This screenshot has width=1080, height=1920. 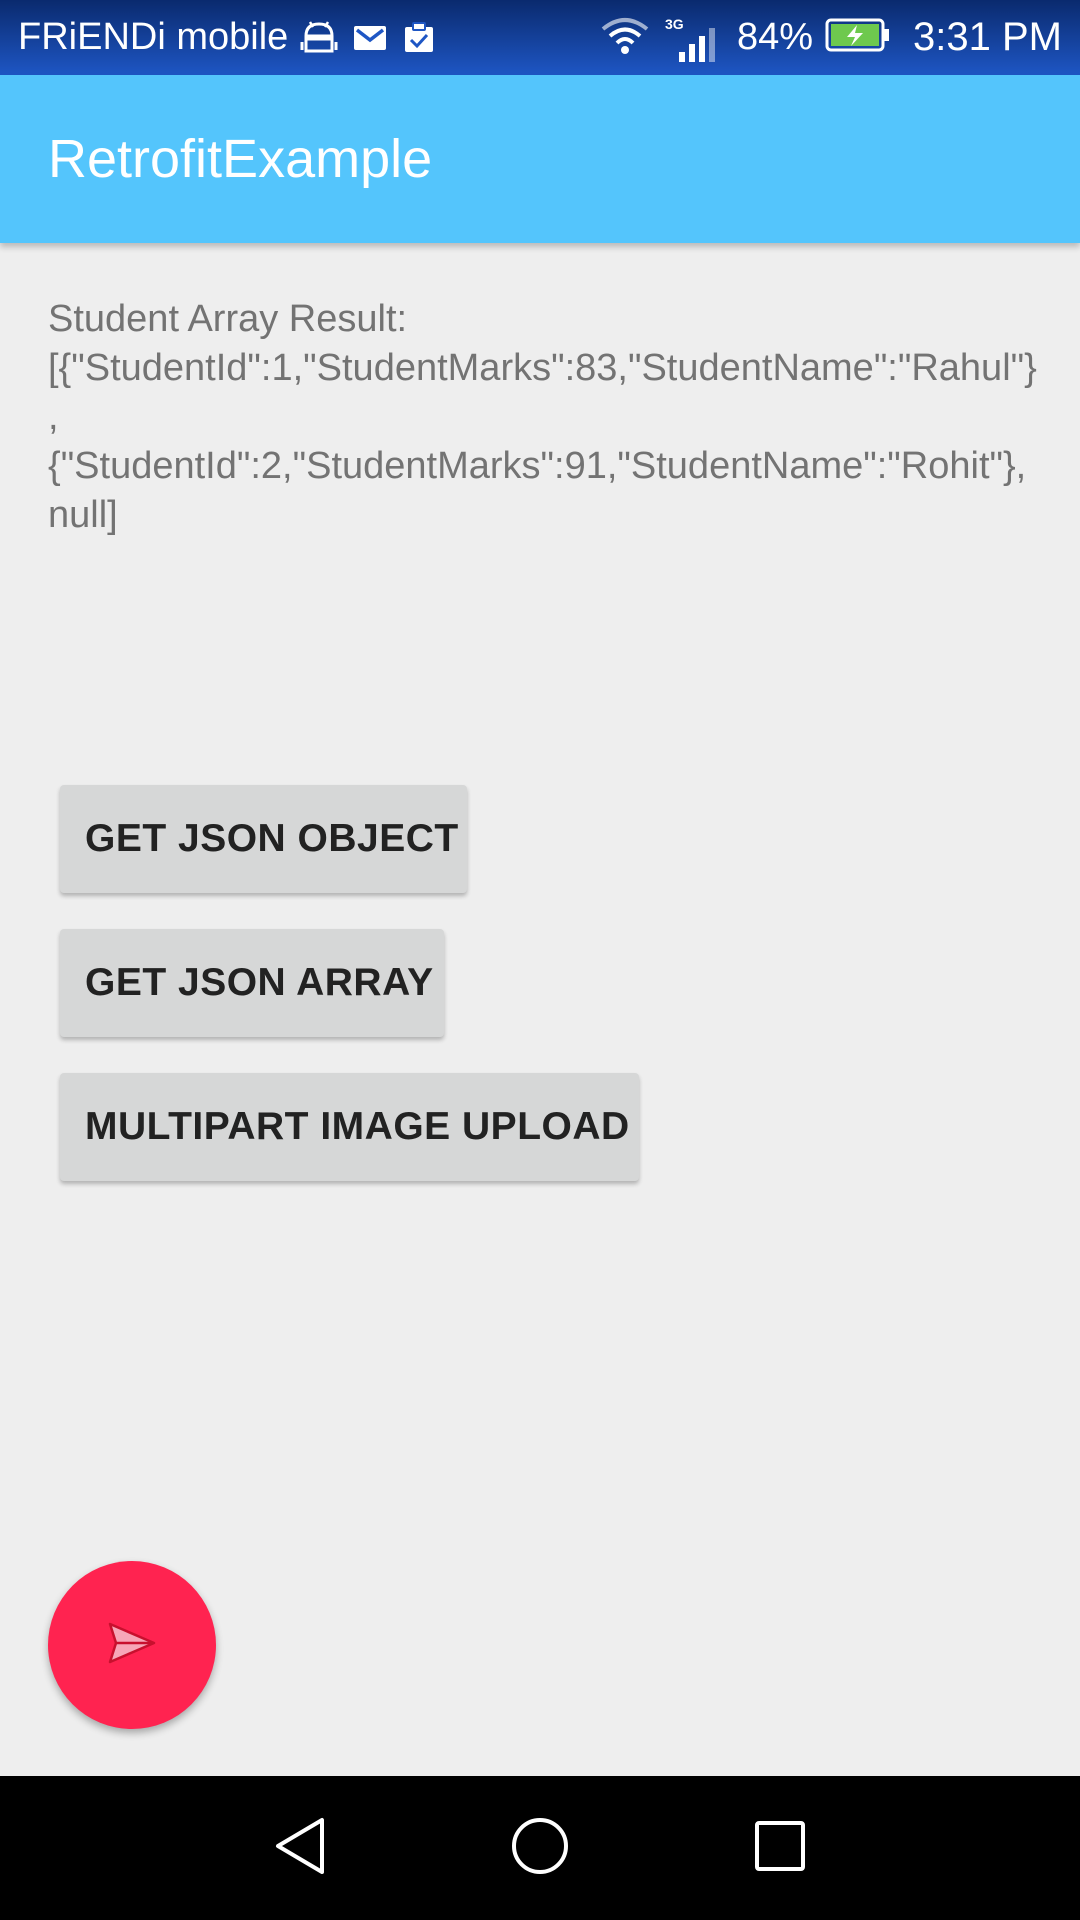 I want to click on get-json-object-button: GET JSON OBJECT, so click(x=263, y=839).